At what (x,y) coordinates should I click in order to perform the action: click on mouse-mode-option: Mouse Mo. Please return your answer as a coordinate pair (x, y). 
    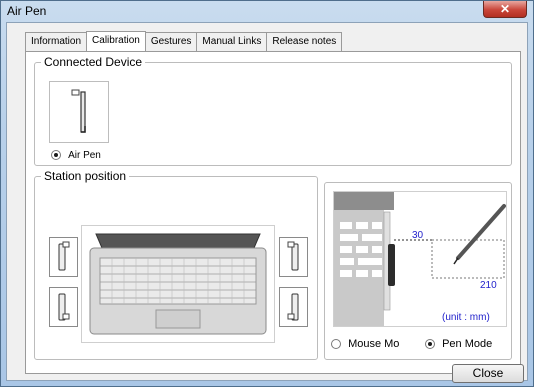
    Looking at the image, I should click on (365, 344).